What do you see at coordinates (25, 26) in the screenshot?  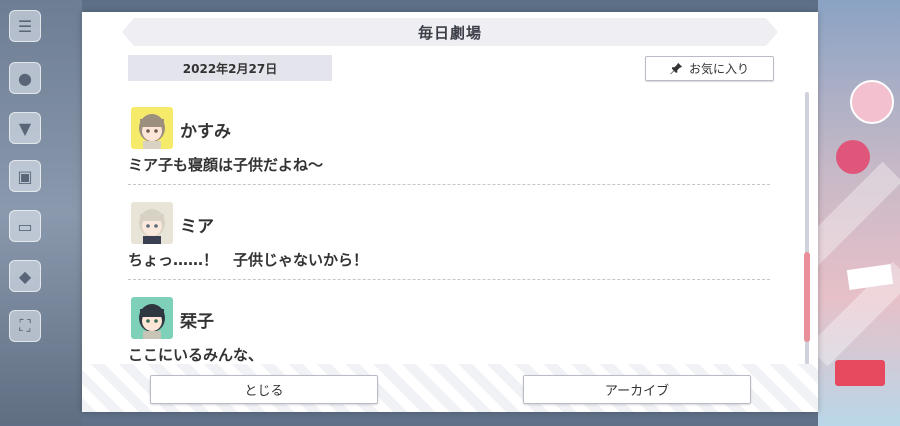 I see `menu-icon: ☰` at bounding box center [25, 26].